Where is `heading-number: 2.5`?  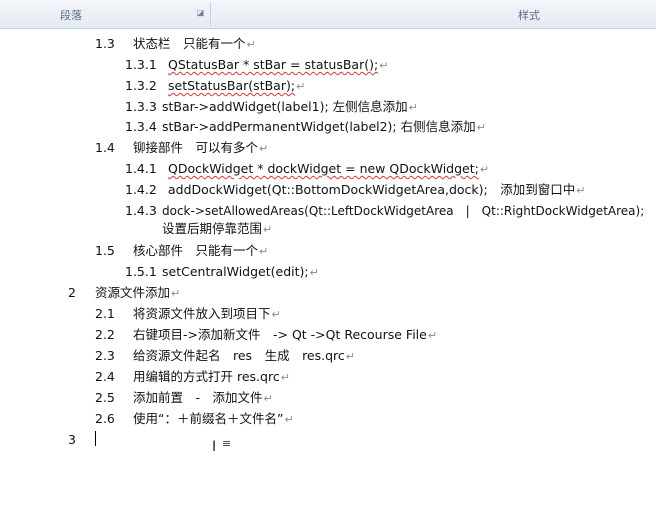 heading-number: 2.5 is located at coordinates (105, 397).